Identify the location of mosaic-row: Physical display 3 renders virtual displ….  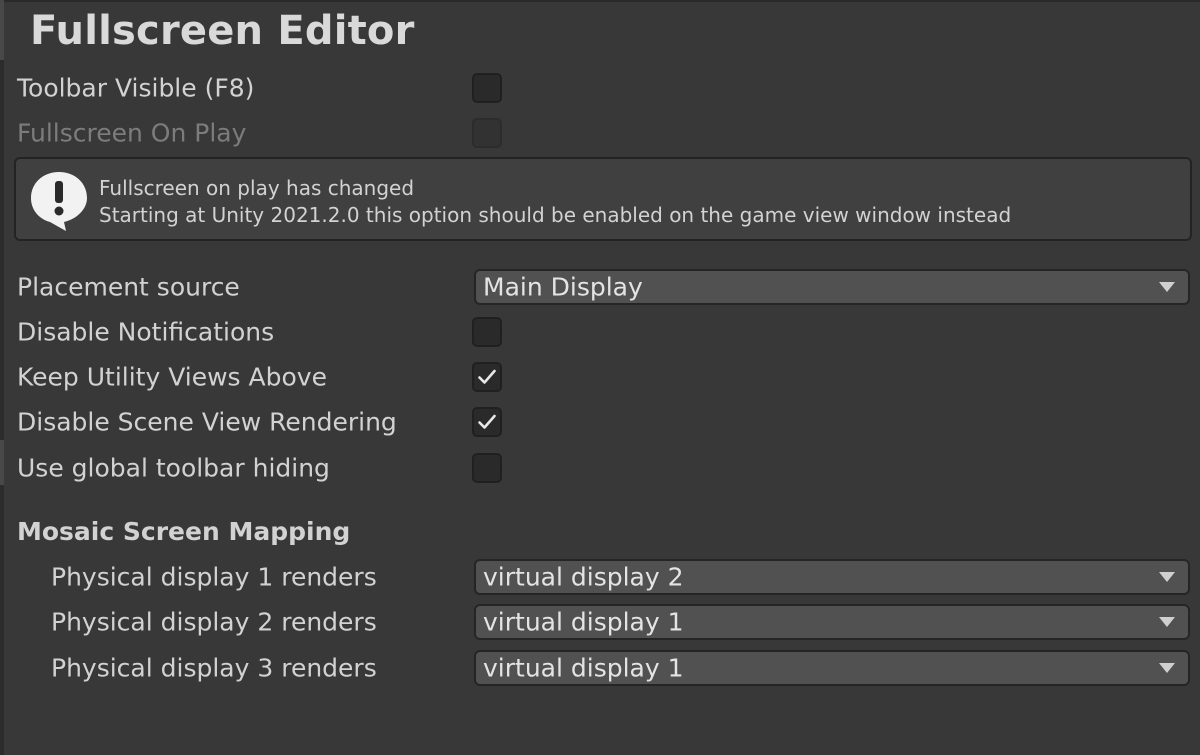
(600, 668).